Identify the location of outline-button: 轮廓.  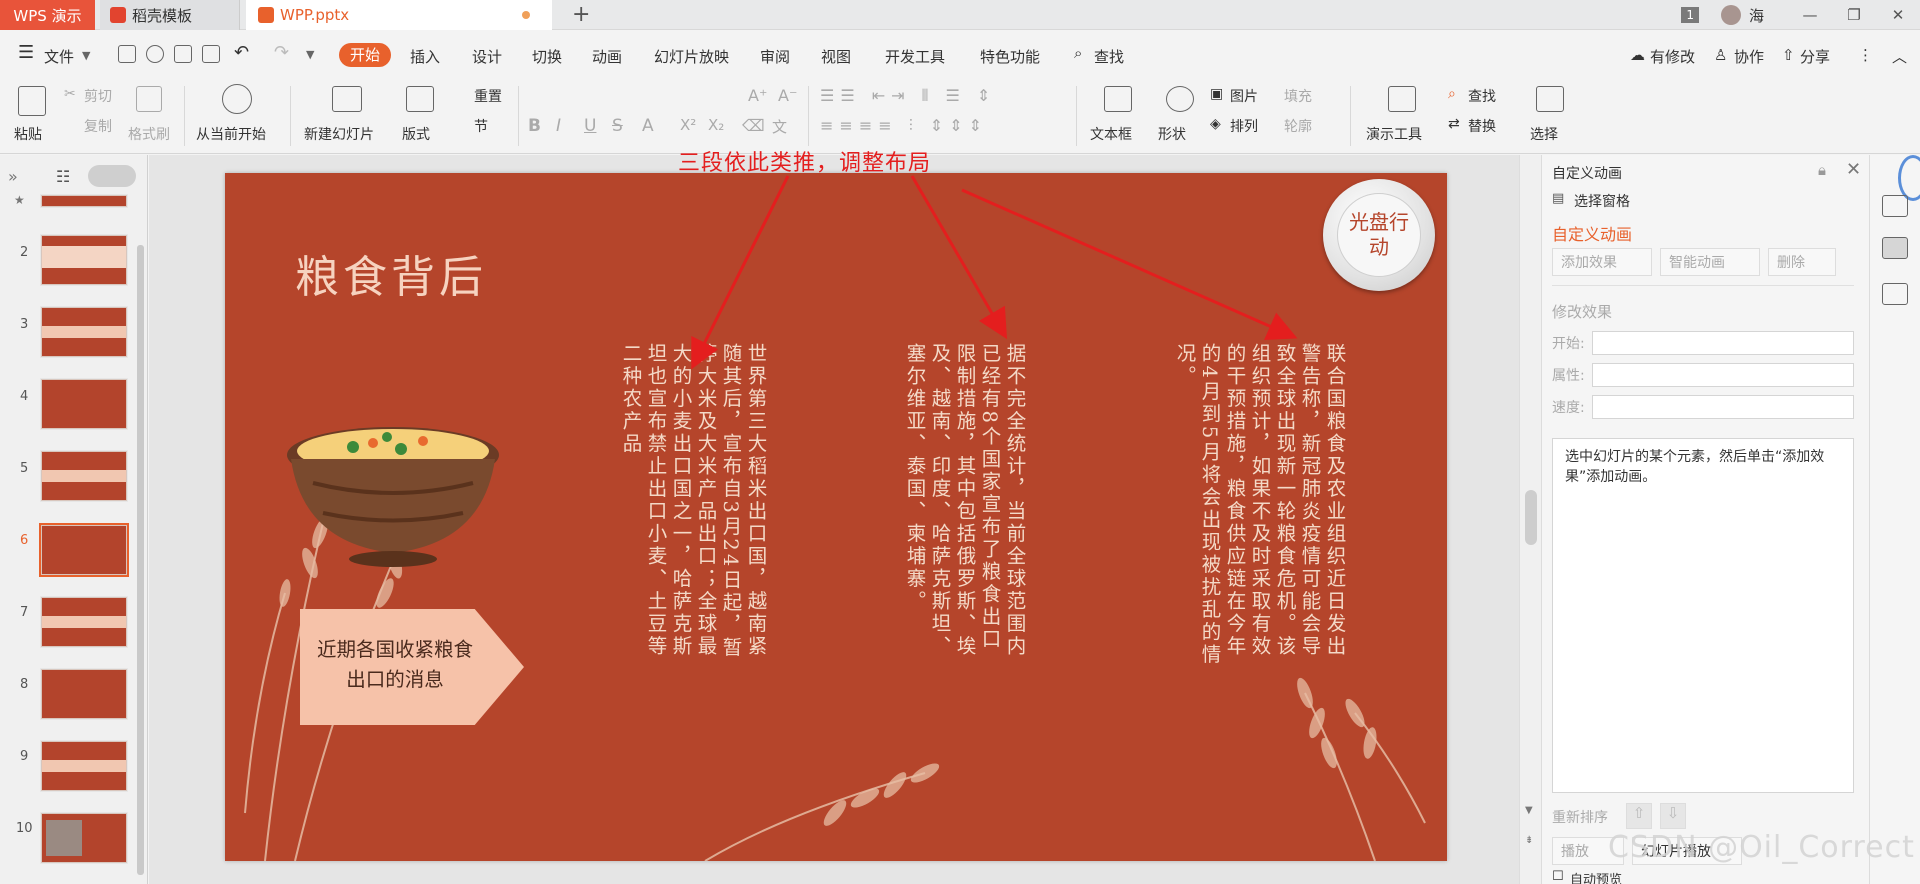
(1298, 126).